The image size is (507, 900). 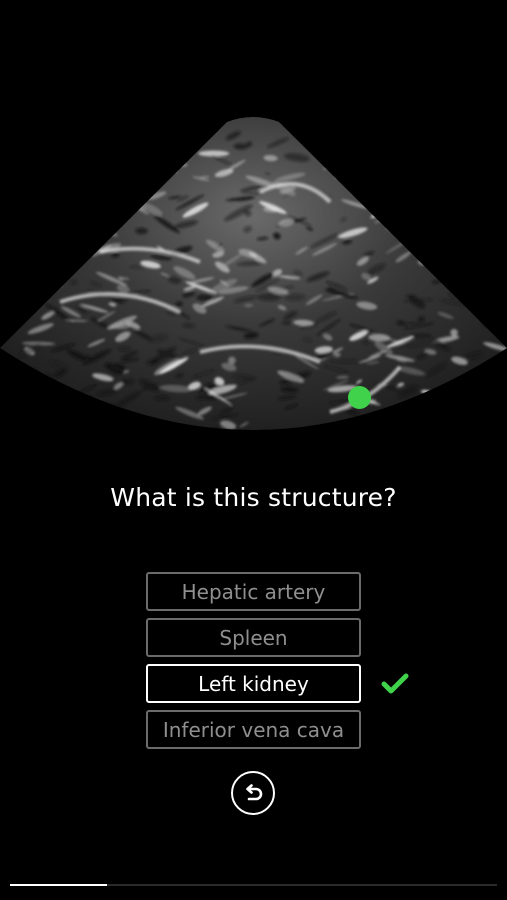 I want to click on option-spleen: Spleen, so click(x=253, y=637).